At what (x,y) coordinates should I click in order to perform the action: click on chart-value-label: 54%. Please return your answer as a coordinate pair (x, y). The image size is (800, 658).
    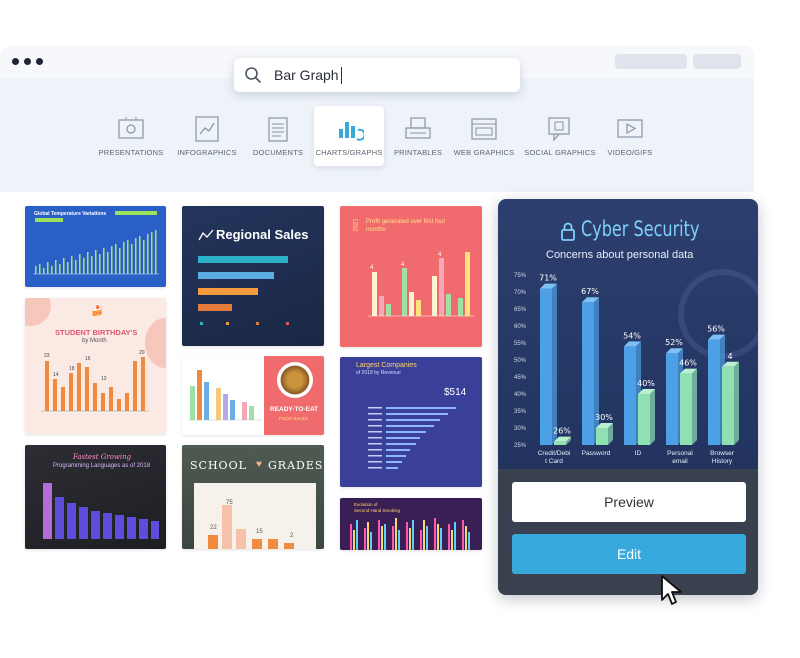
    Looking at the image, I should click on (632, 335).